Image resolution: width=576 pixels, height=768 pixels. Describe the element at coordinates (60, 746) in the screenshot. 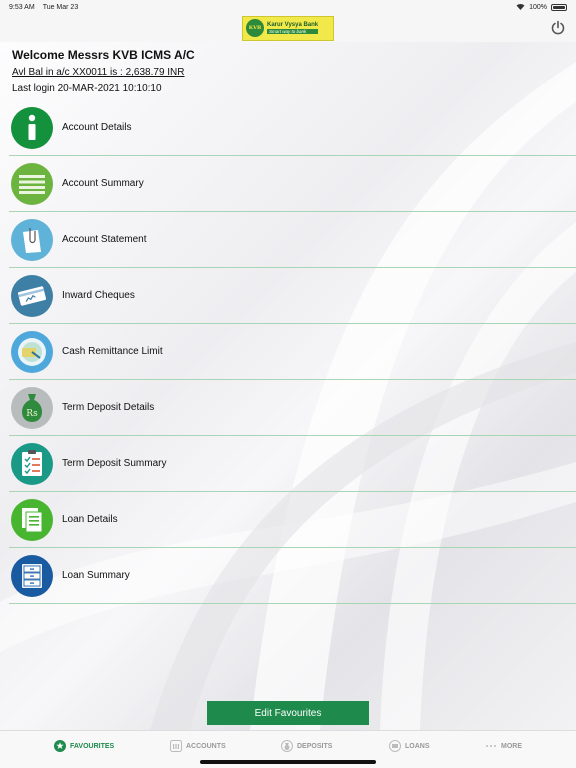

I see `star-icon` at that location.